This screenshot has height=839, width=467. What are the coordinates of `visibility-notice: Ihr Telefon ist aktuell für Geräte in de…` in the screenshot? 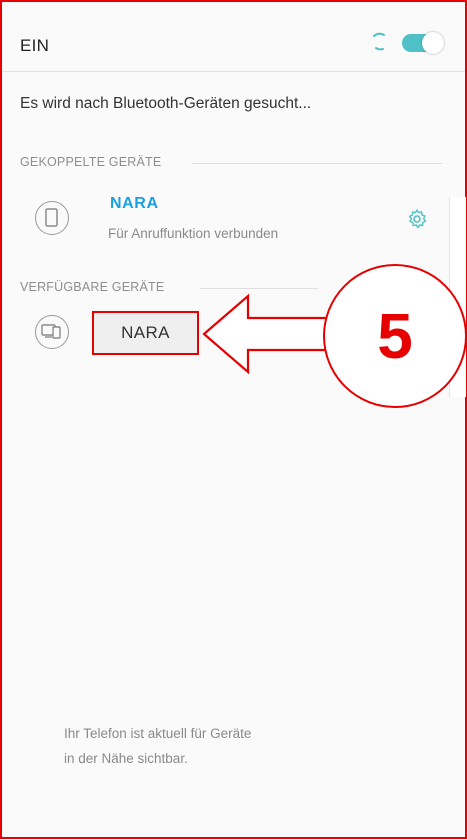 It's located at (157, 746).